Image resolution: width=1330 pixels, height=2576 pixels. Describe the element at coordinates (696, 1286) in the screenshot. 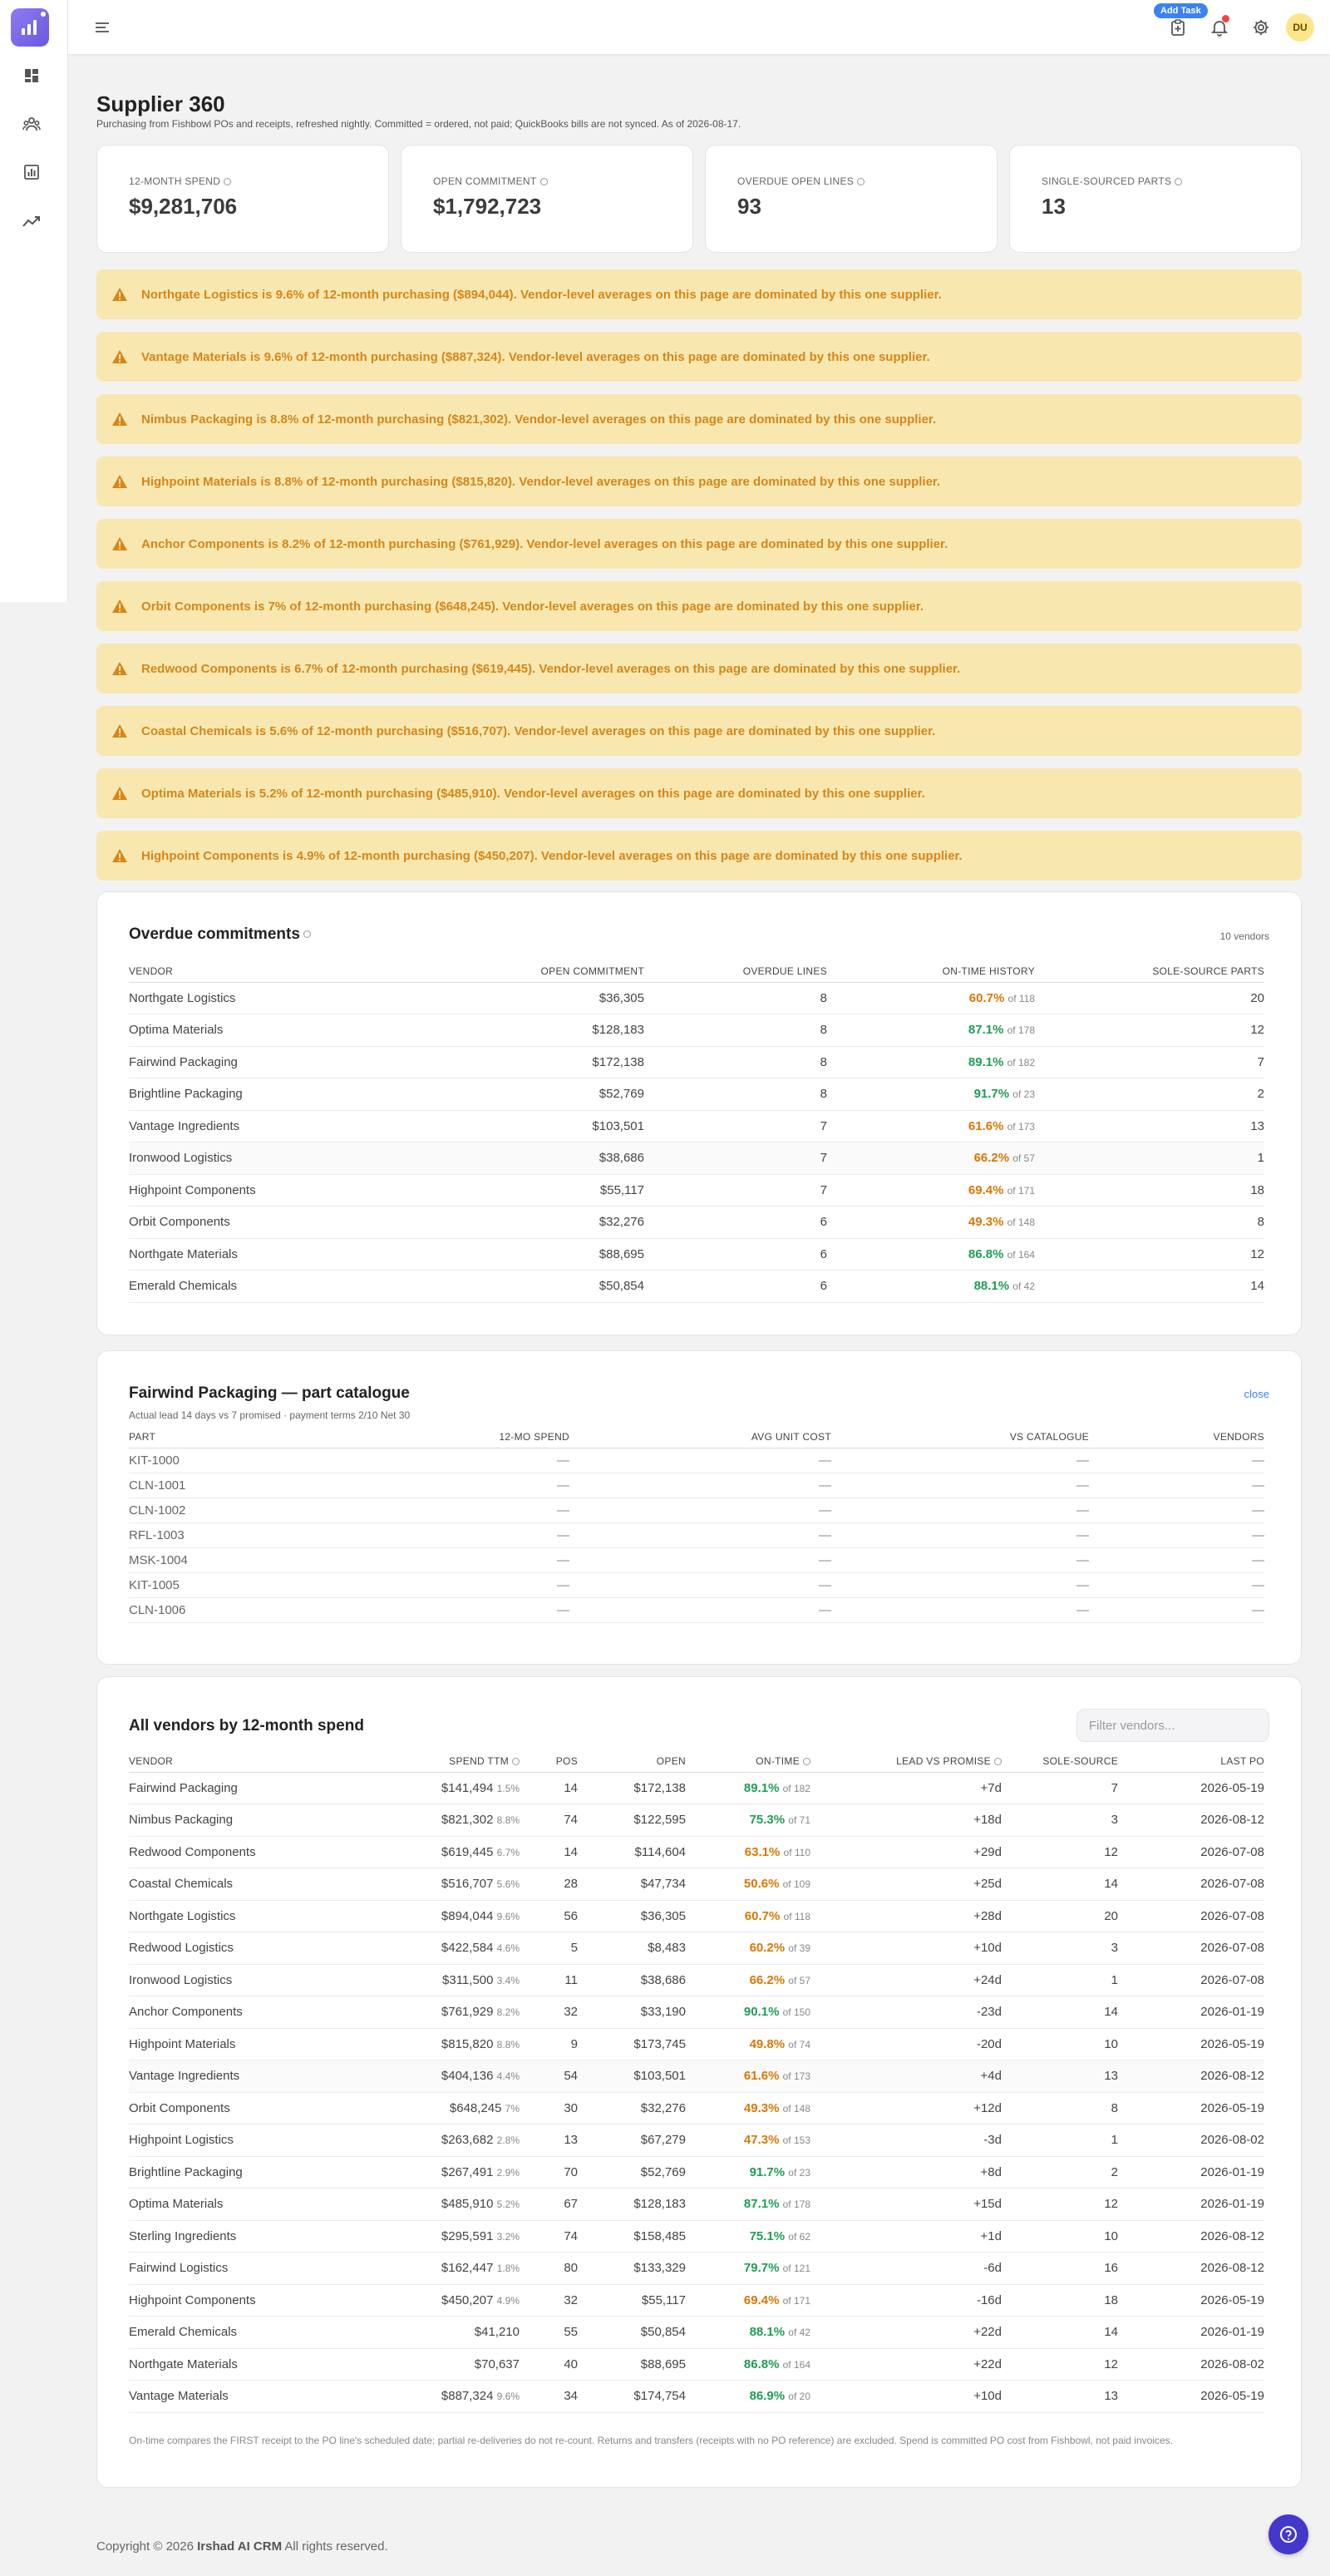

I see `table-row: Emerald Chemicals $50,854 6 88.1% of 42 14` at that location.